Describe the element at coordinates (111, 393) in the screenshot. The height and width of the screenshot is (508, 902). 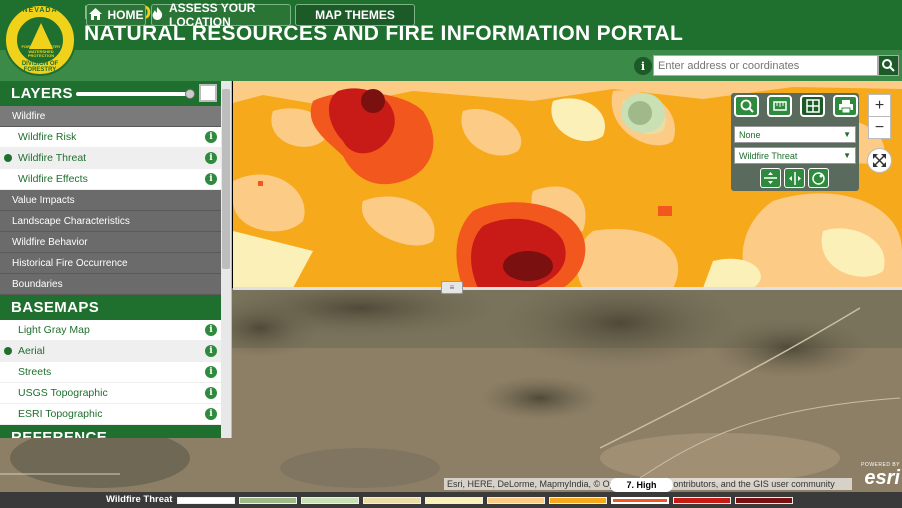
I see `basemap-usgs-topographic: USGS Topographic i` at that location.